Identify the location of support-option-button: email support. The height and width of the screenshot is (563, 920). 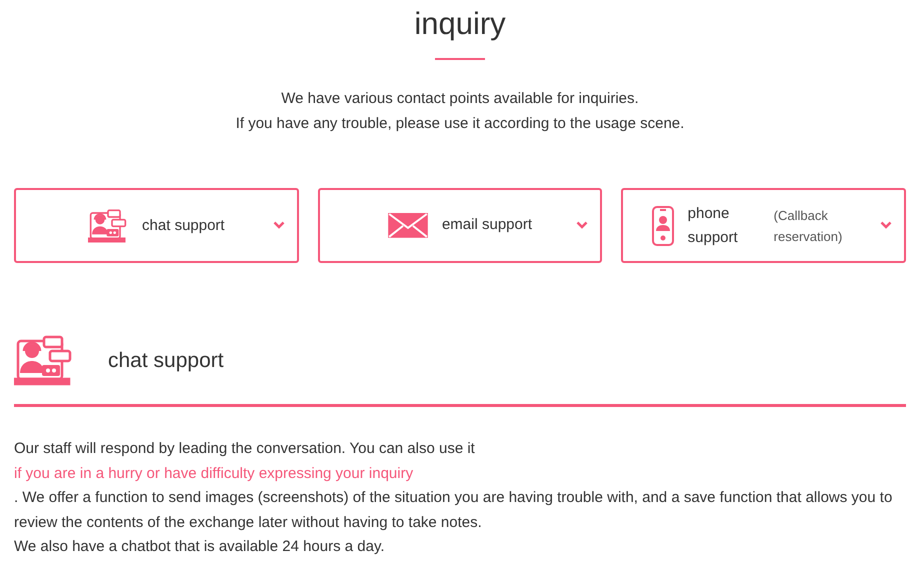
(460, 225).